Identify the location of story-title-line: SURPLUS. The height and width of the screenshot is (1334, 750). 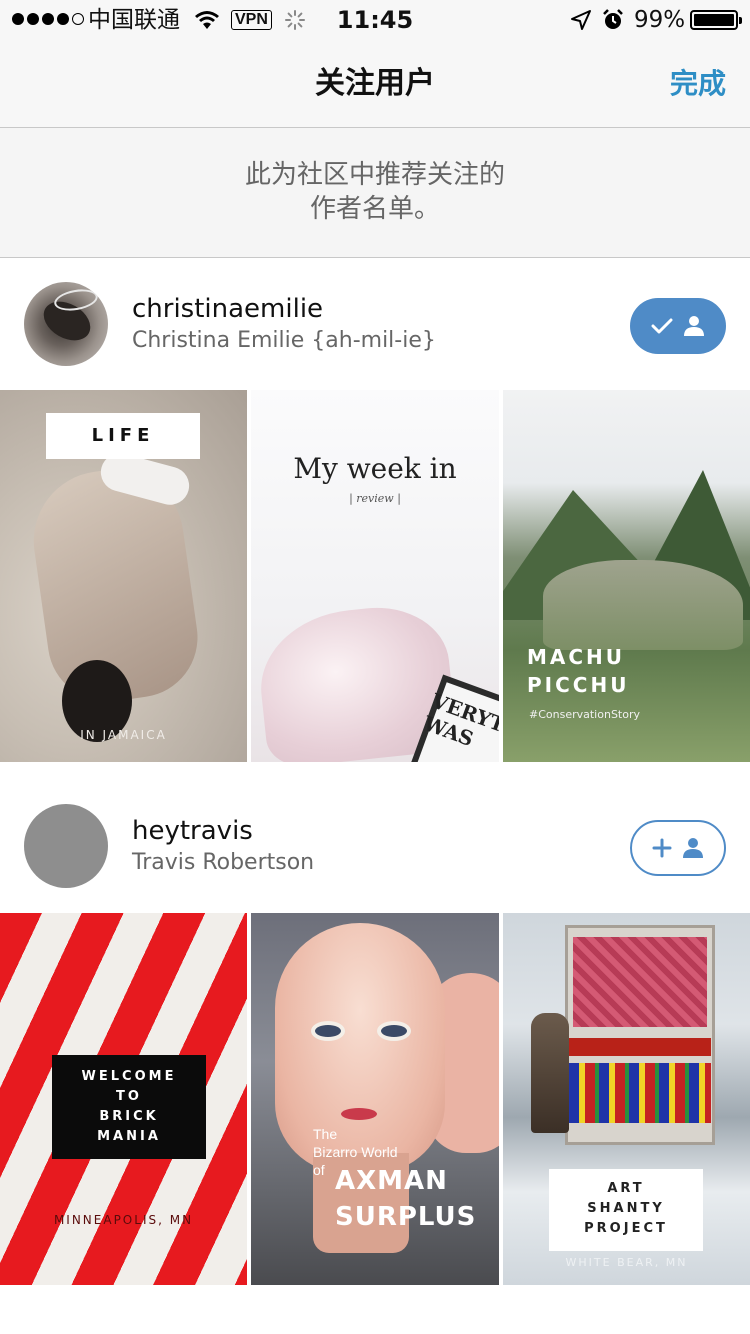
(406, 1217).